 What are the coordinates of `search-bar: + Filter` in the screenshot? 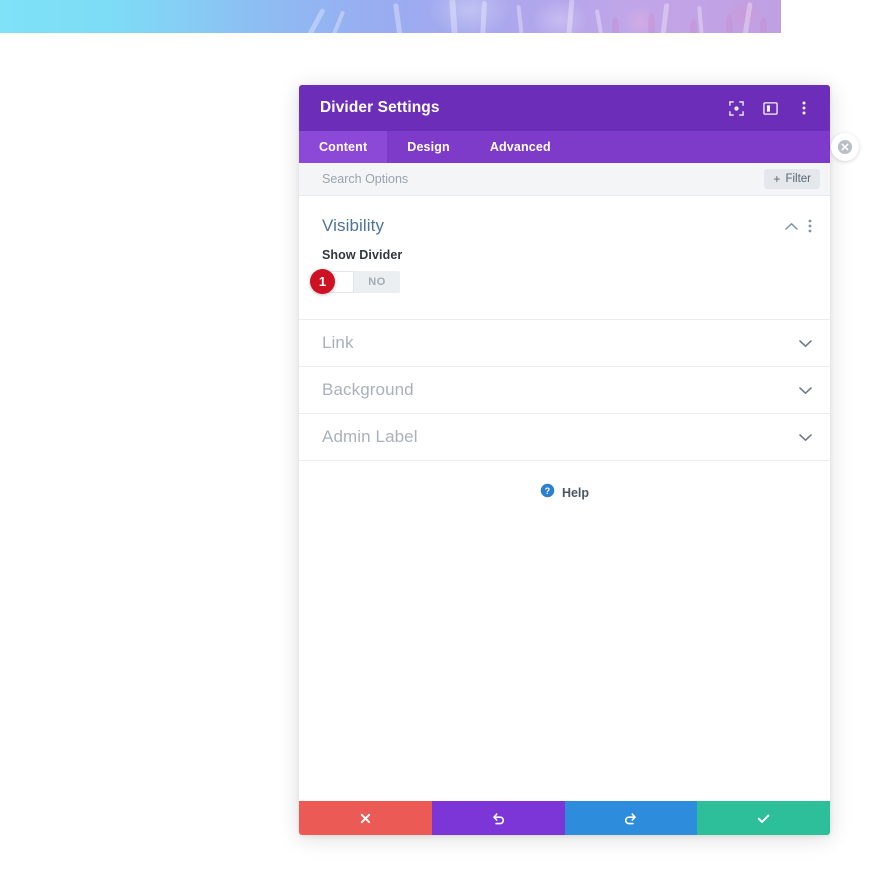 It's located at (564, 179).